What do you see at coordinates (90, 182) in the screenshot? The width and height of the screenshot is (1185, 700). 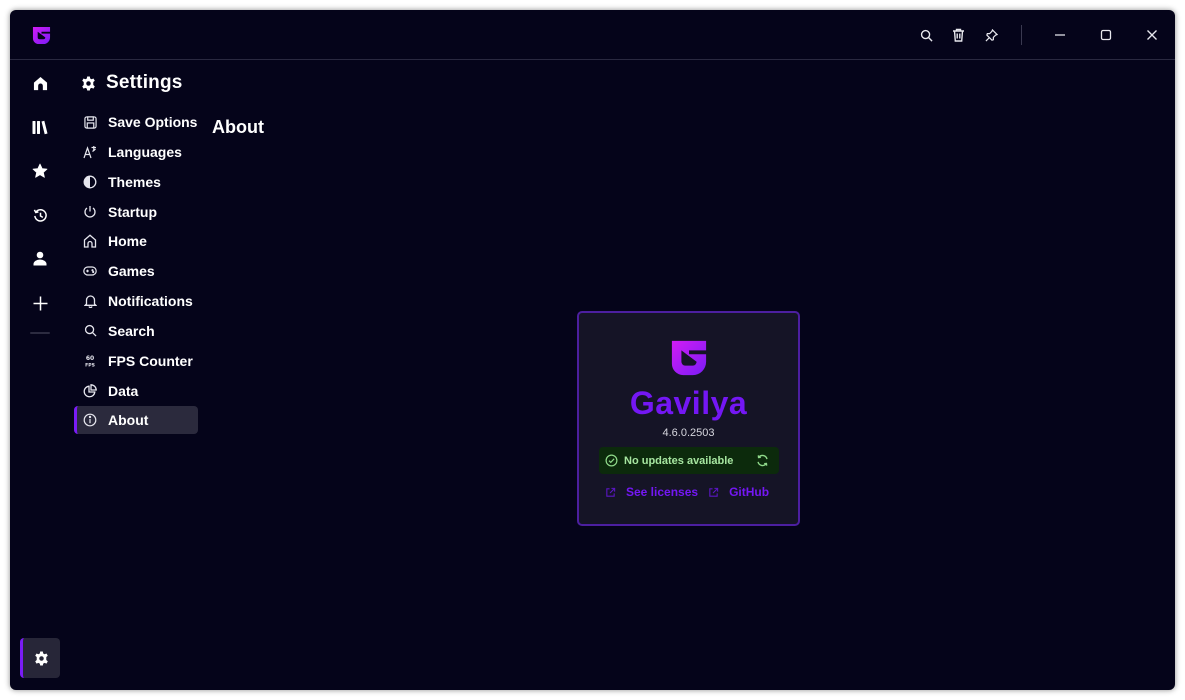 I see `contrast-icon` at bounding box center [90, 182].